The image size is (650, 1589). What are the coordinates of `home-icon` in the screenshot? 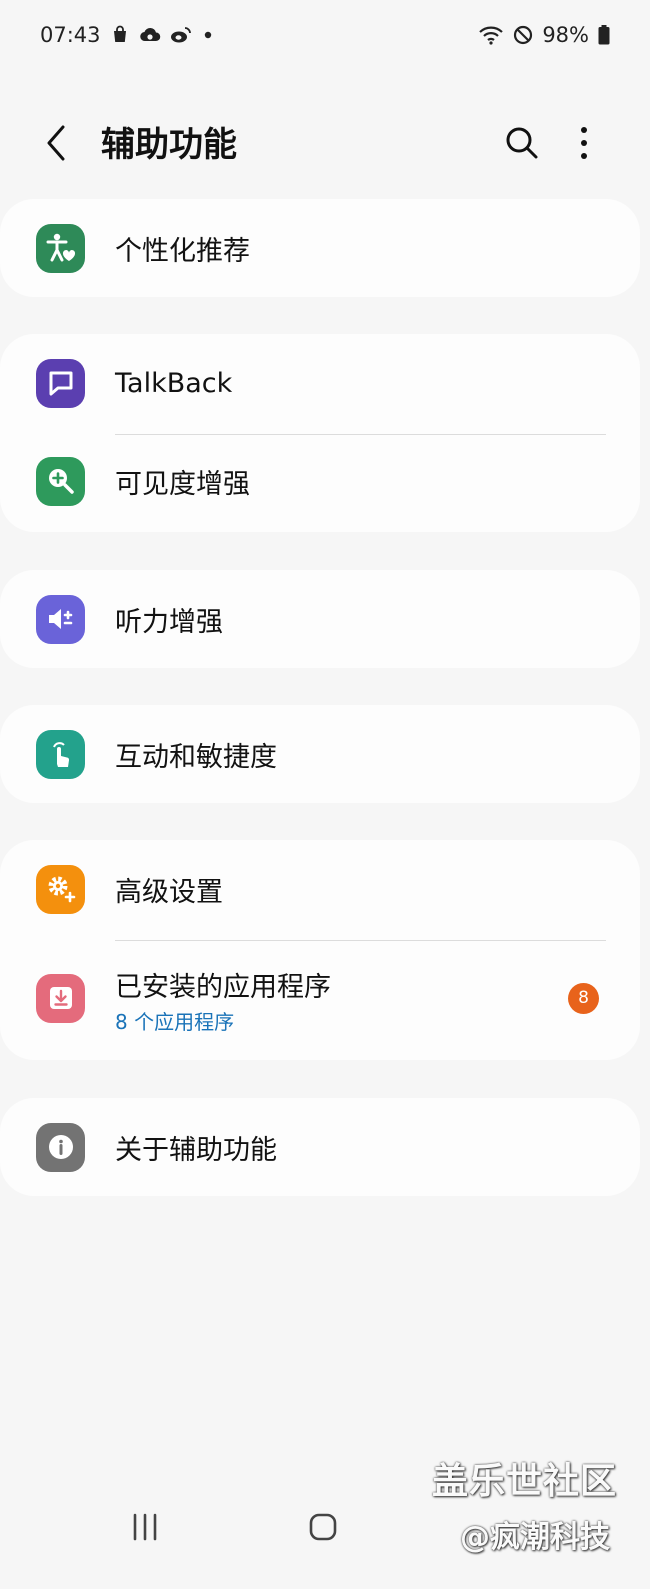 It's located at (323, 1527).